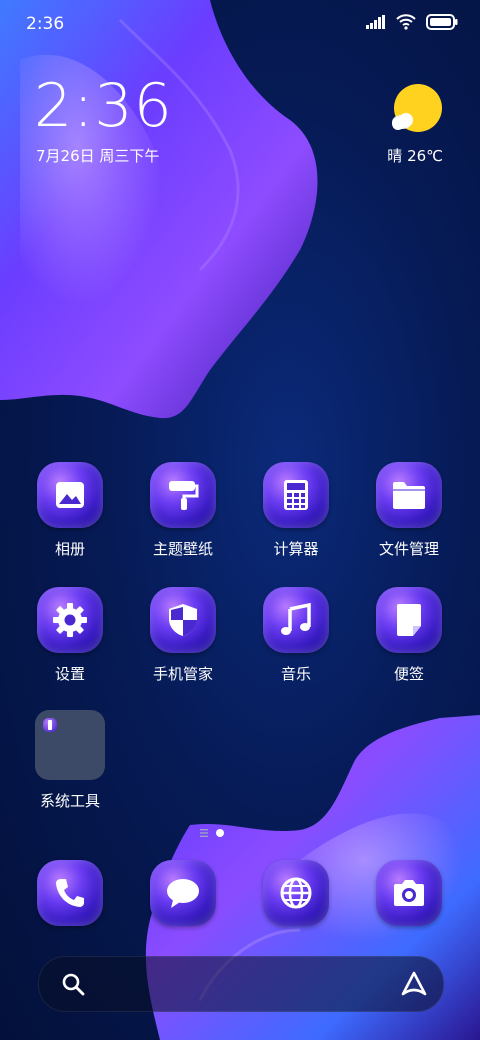 The image size is (480, 1040). What do you see at coordinates (183, 620) in the screenshot?
I see `shield-icon` at bounding box center [183, 620].